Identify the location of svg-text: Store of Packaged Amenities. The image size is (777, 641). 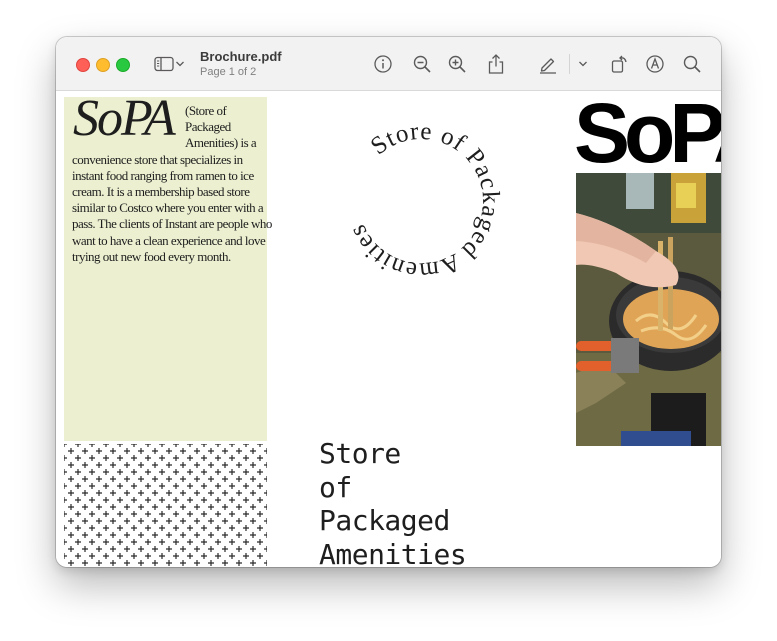
(424, 201).